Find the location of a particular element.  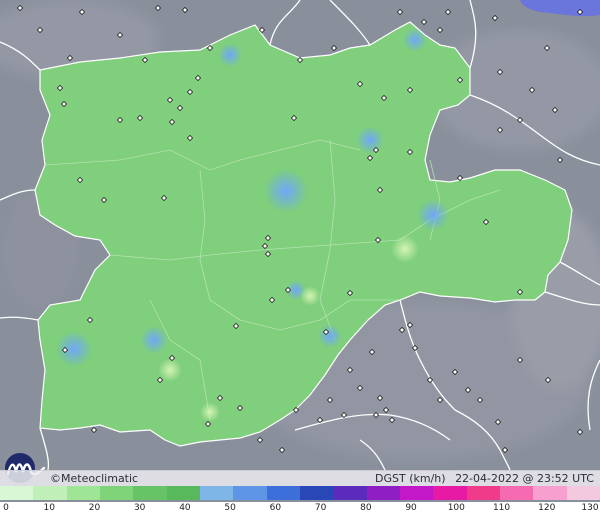

scale-tick-label: 130 is located at coordinates (590, 508).